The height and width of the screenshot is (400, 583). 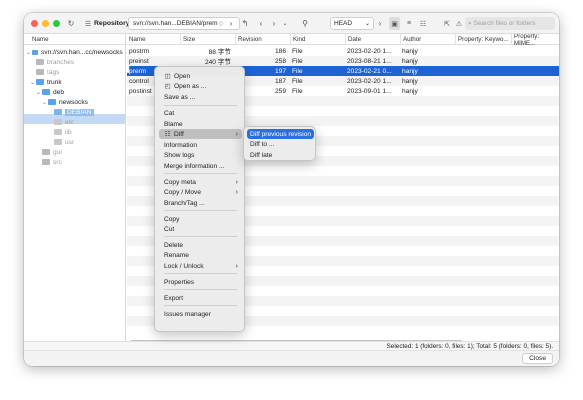 I want to click on open-as-icon: ◰, so click(x=167, y=86).